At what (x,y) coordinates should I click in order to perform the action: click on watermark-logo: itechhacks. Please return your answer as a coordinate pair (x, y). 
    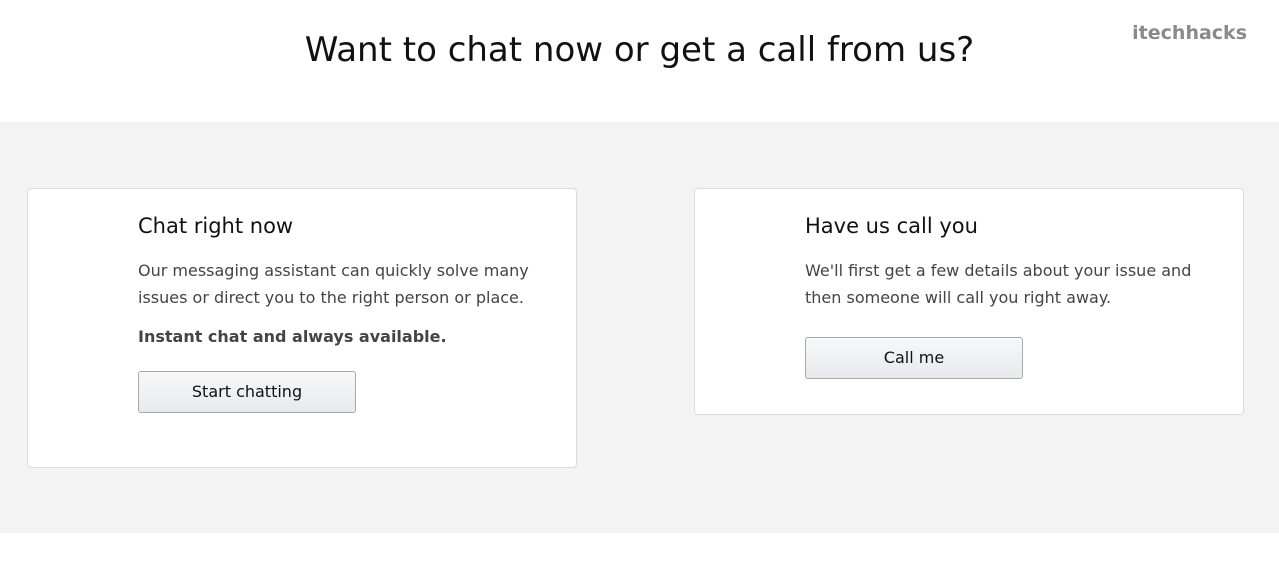
    Looking at the image, I should click on (1189, 33).